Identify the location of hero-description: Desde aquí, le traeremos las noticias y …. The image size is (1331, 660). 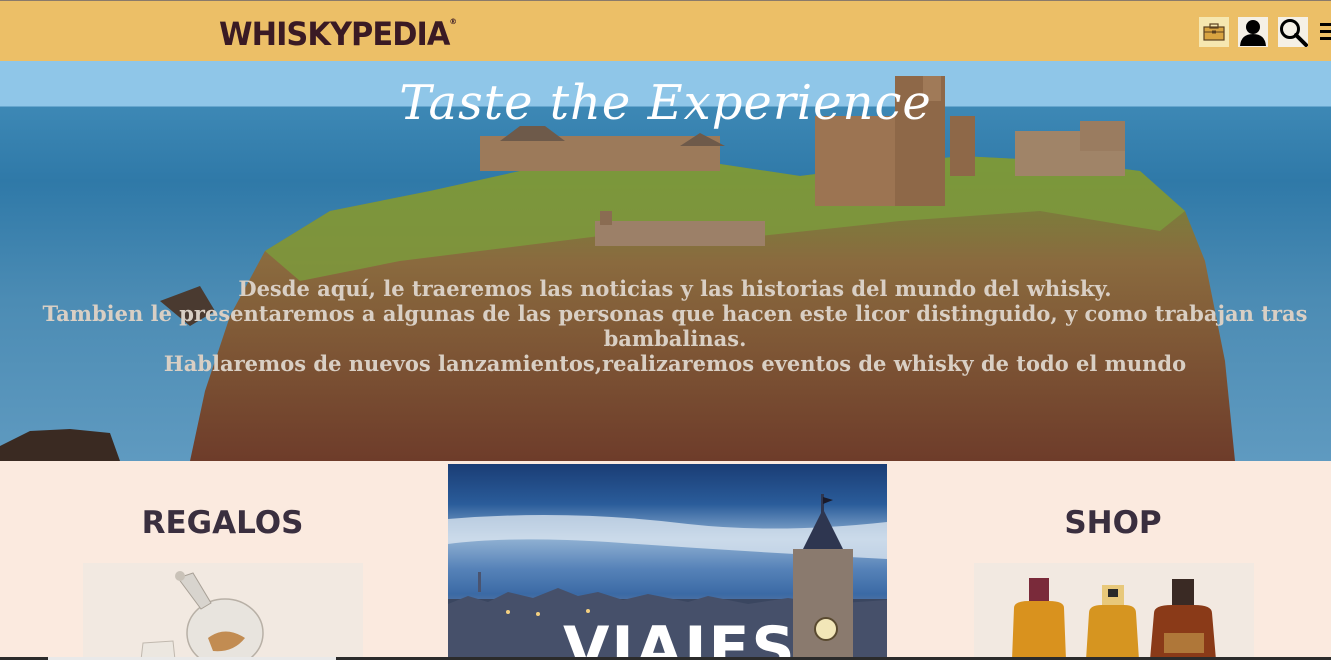
(675, 326).